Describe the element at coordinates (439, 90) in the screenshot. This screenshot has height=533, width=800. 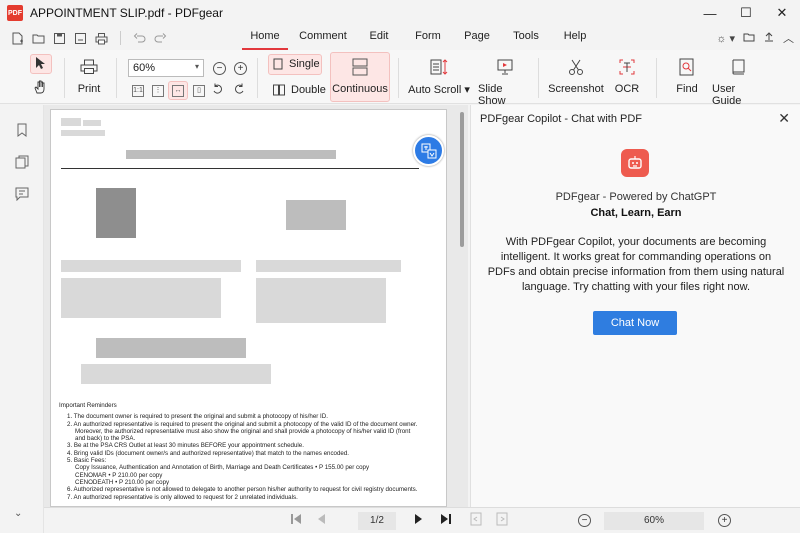
I see `auto-scroll-label: Auto Scroll ▾` at that location.